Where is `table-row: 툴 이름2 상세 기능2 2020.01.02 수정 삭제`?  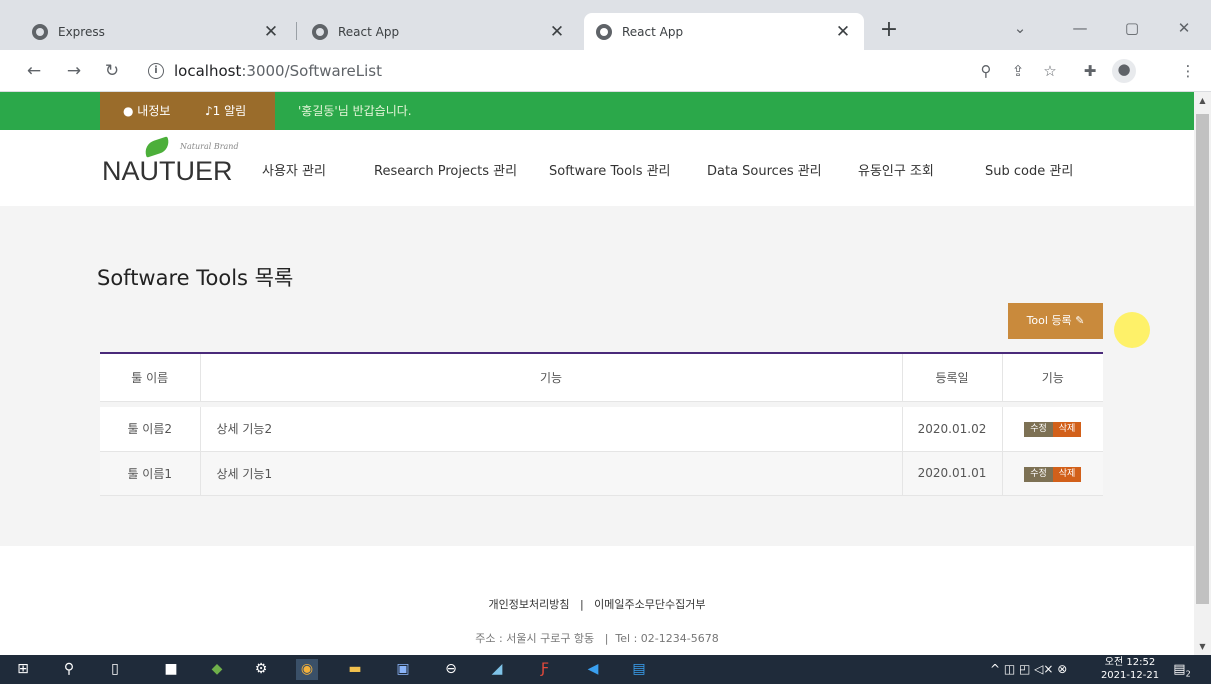 table-row: 툴 이름2 상세 기능2 2020.01.02 수정 삭제 is located at coordinates (601, 429).